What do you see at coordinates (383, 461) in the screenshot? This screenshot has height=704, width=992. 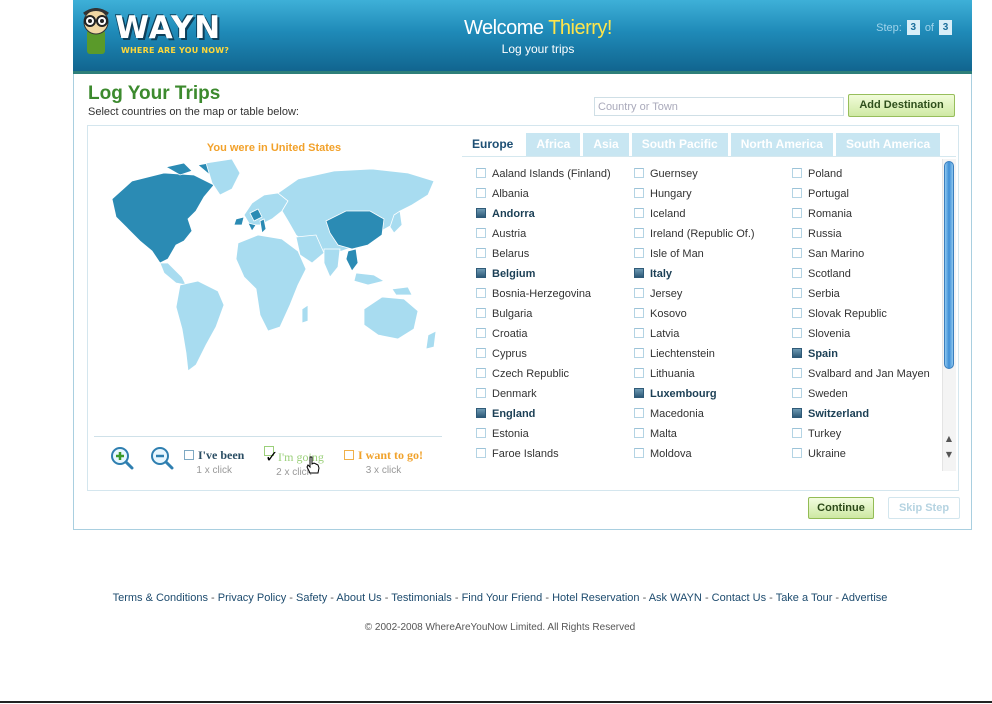 I see `legend-want: I want to go! 3 x click` at bounding box center [383, 461].